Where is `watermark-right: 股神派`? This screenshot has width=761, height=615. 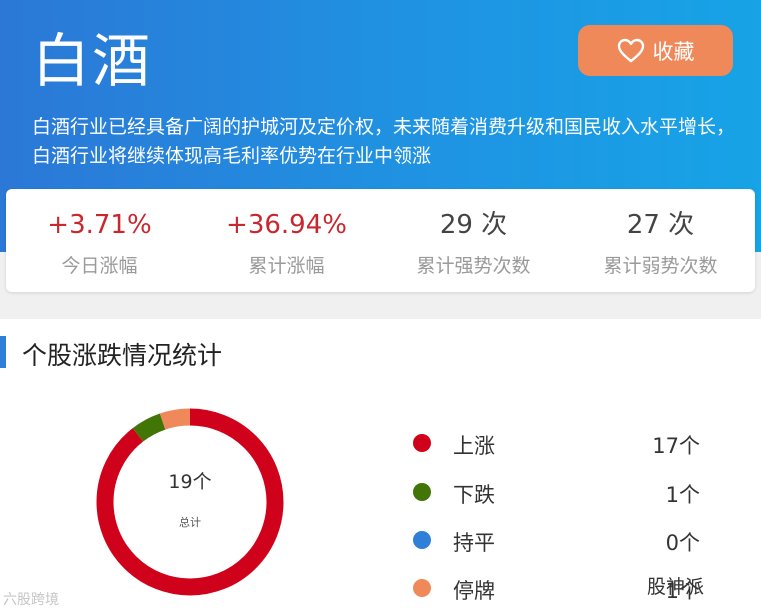
watermark-right: 股神派 is located at coordinates (676, 587).